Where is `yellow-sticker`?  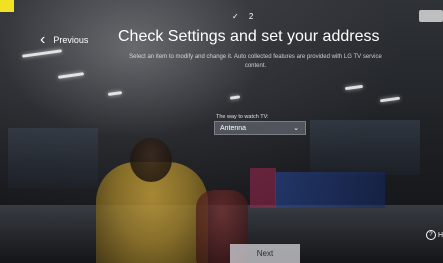 yellow-sticker is located at coordinates (7, 6).